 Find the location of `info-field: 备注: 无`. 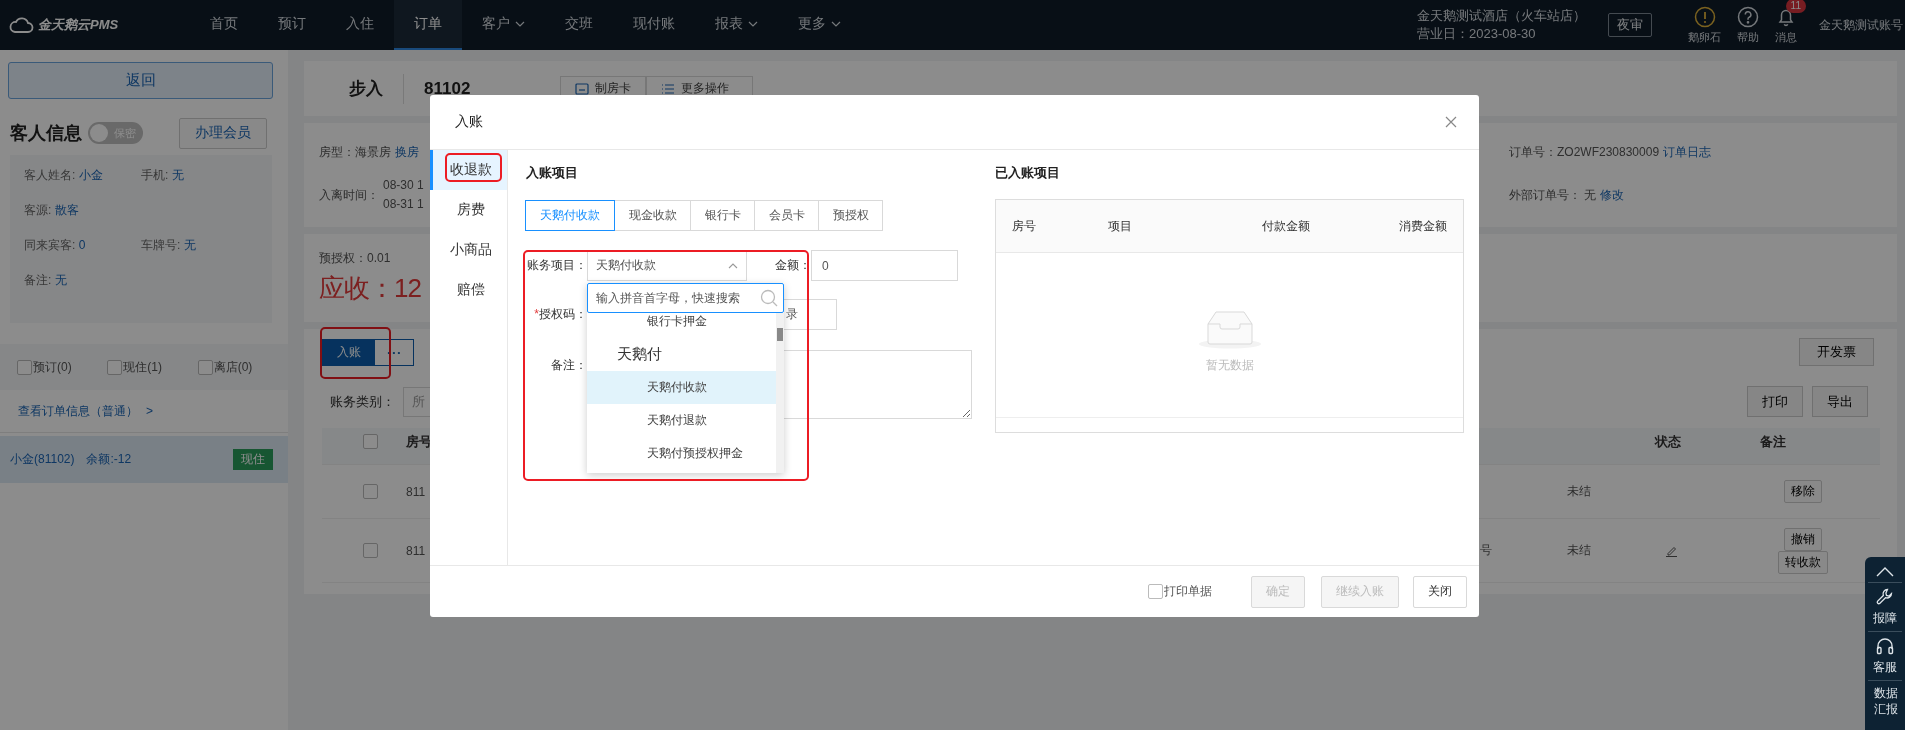

info-field: 备注: 无 is located at coordinates (82, 280).